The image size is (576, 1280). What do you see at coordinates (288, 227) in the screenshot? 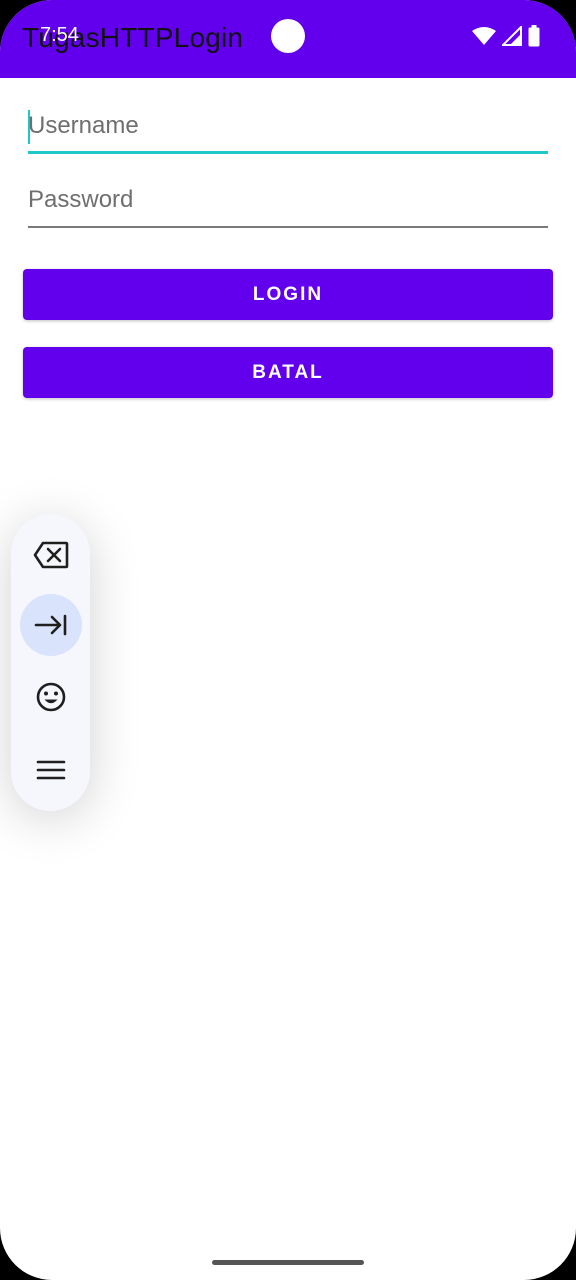
I see `password-underline` at bounding box center [288, 227].